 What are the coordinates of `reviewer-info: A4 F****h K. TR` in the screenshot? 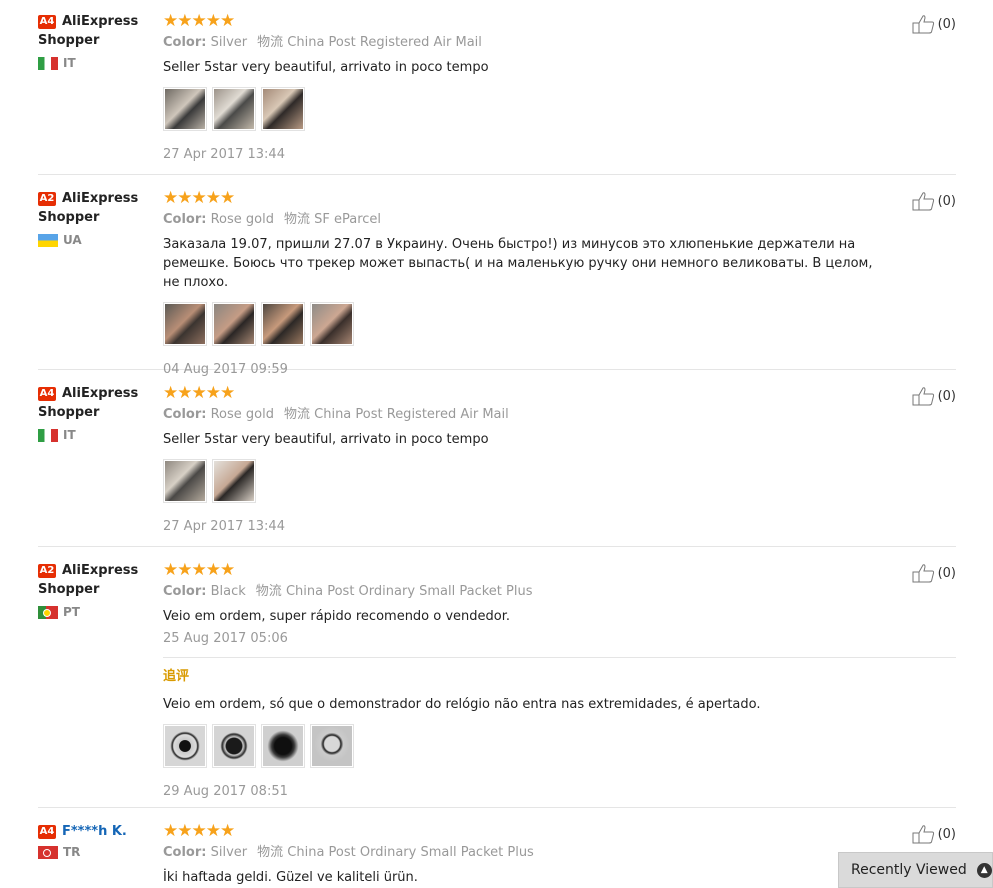 It's located at (98, 840).